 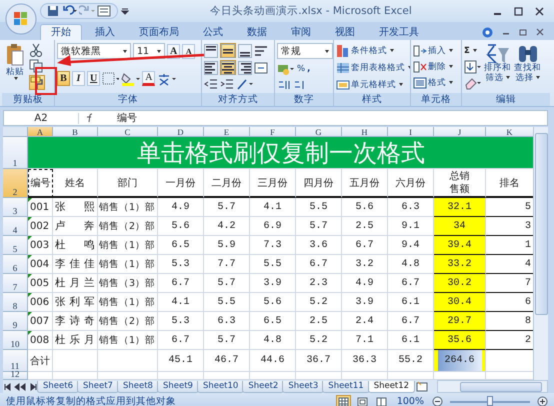 I want to click on sheet-tab: Sheet12, so click(x=392, y=386).